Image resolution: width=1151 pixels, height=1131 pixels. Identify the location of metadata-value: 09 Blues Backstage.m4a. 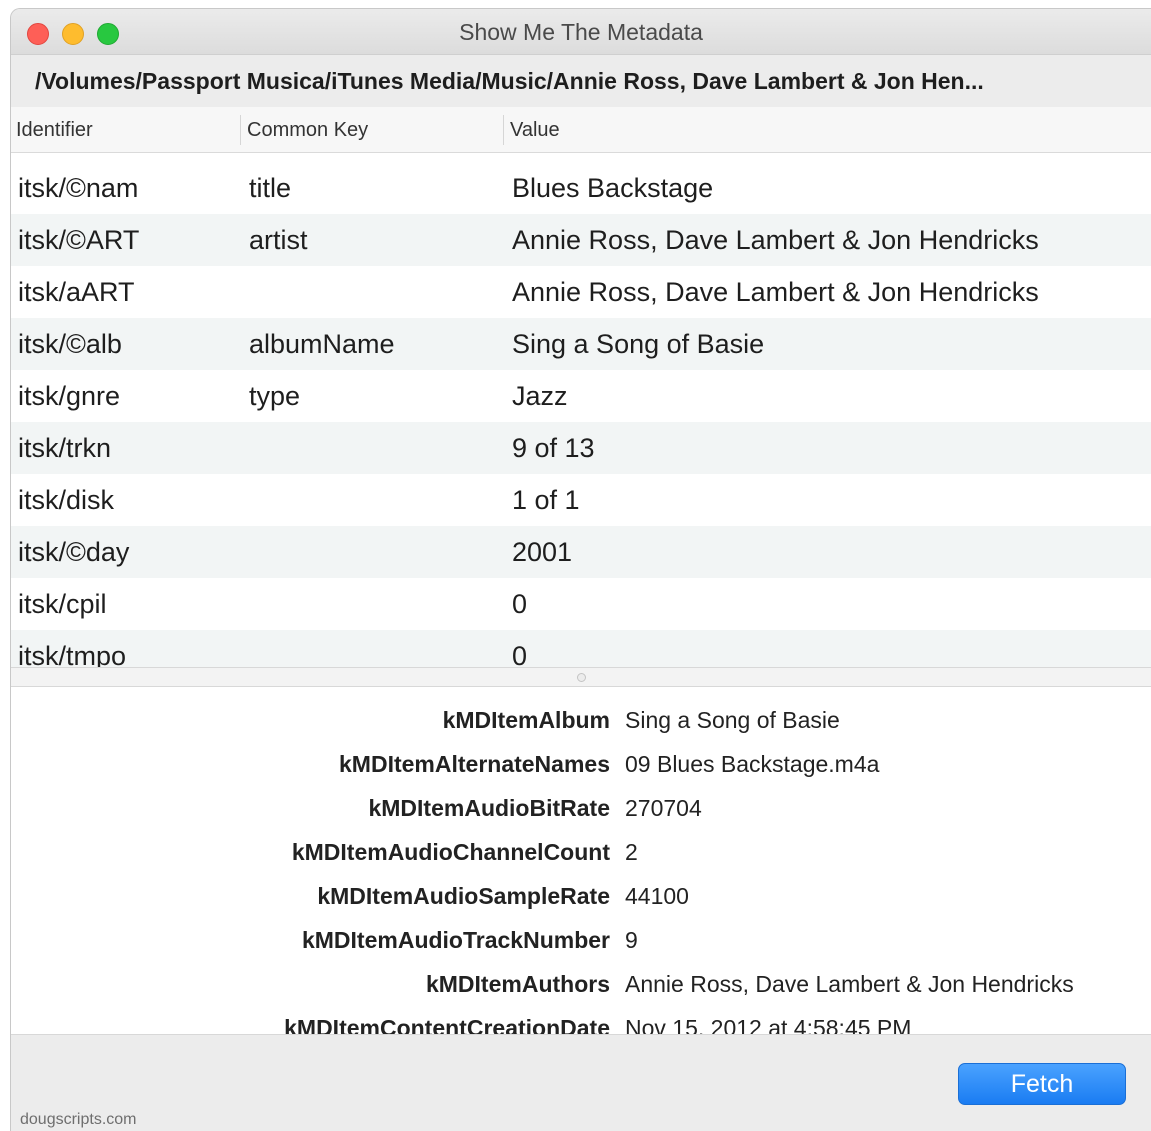
(752, 764).